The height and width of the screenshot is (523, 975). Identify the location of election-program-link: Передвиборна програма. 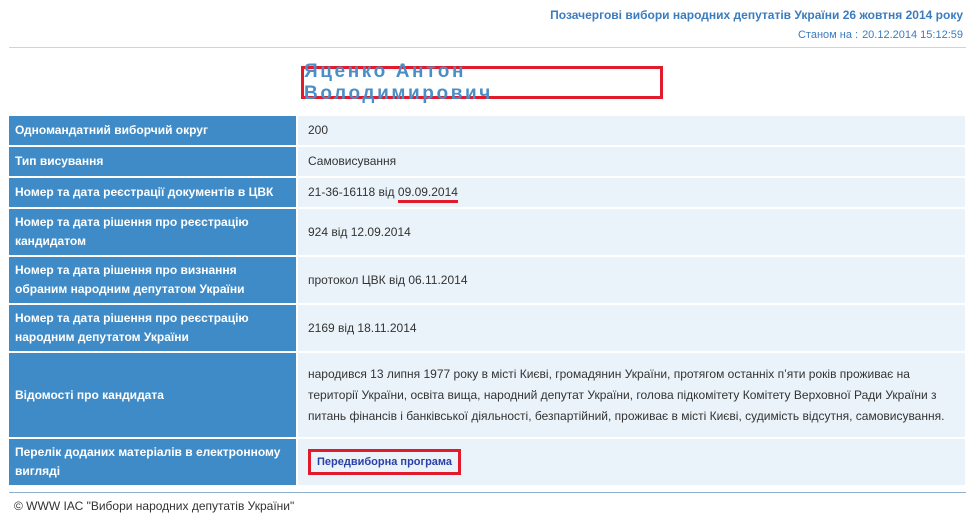
(385, 462).